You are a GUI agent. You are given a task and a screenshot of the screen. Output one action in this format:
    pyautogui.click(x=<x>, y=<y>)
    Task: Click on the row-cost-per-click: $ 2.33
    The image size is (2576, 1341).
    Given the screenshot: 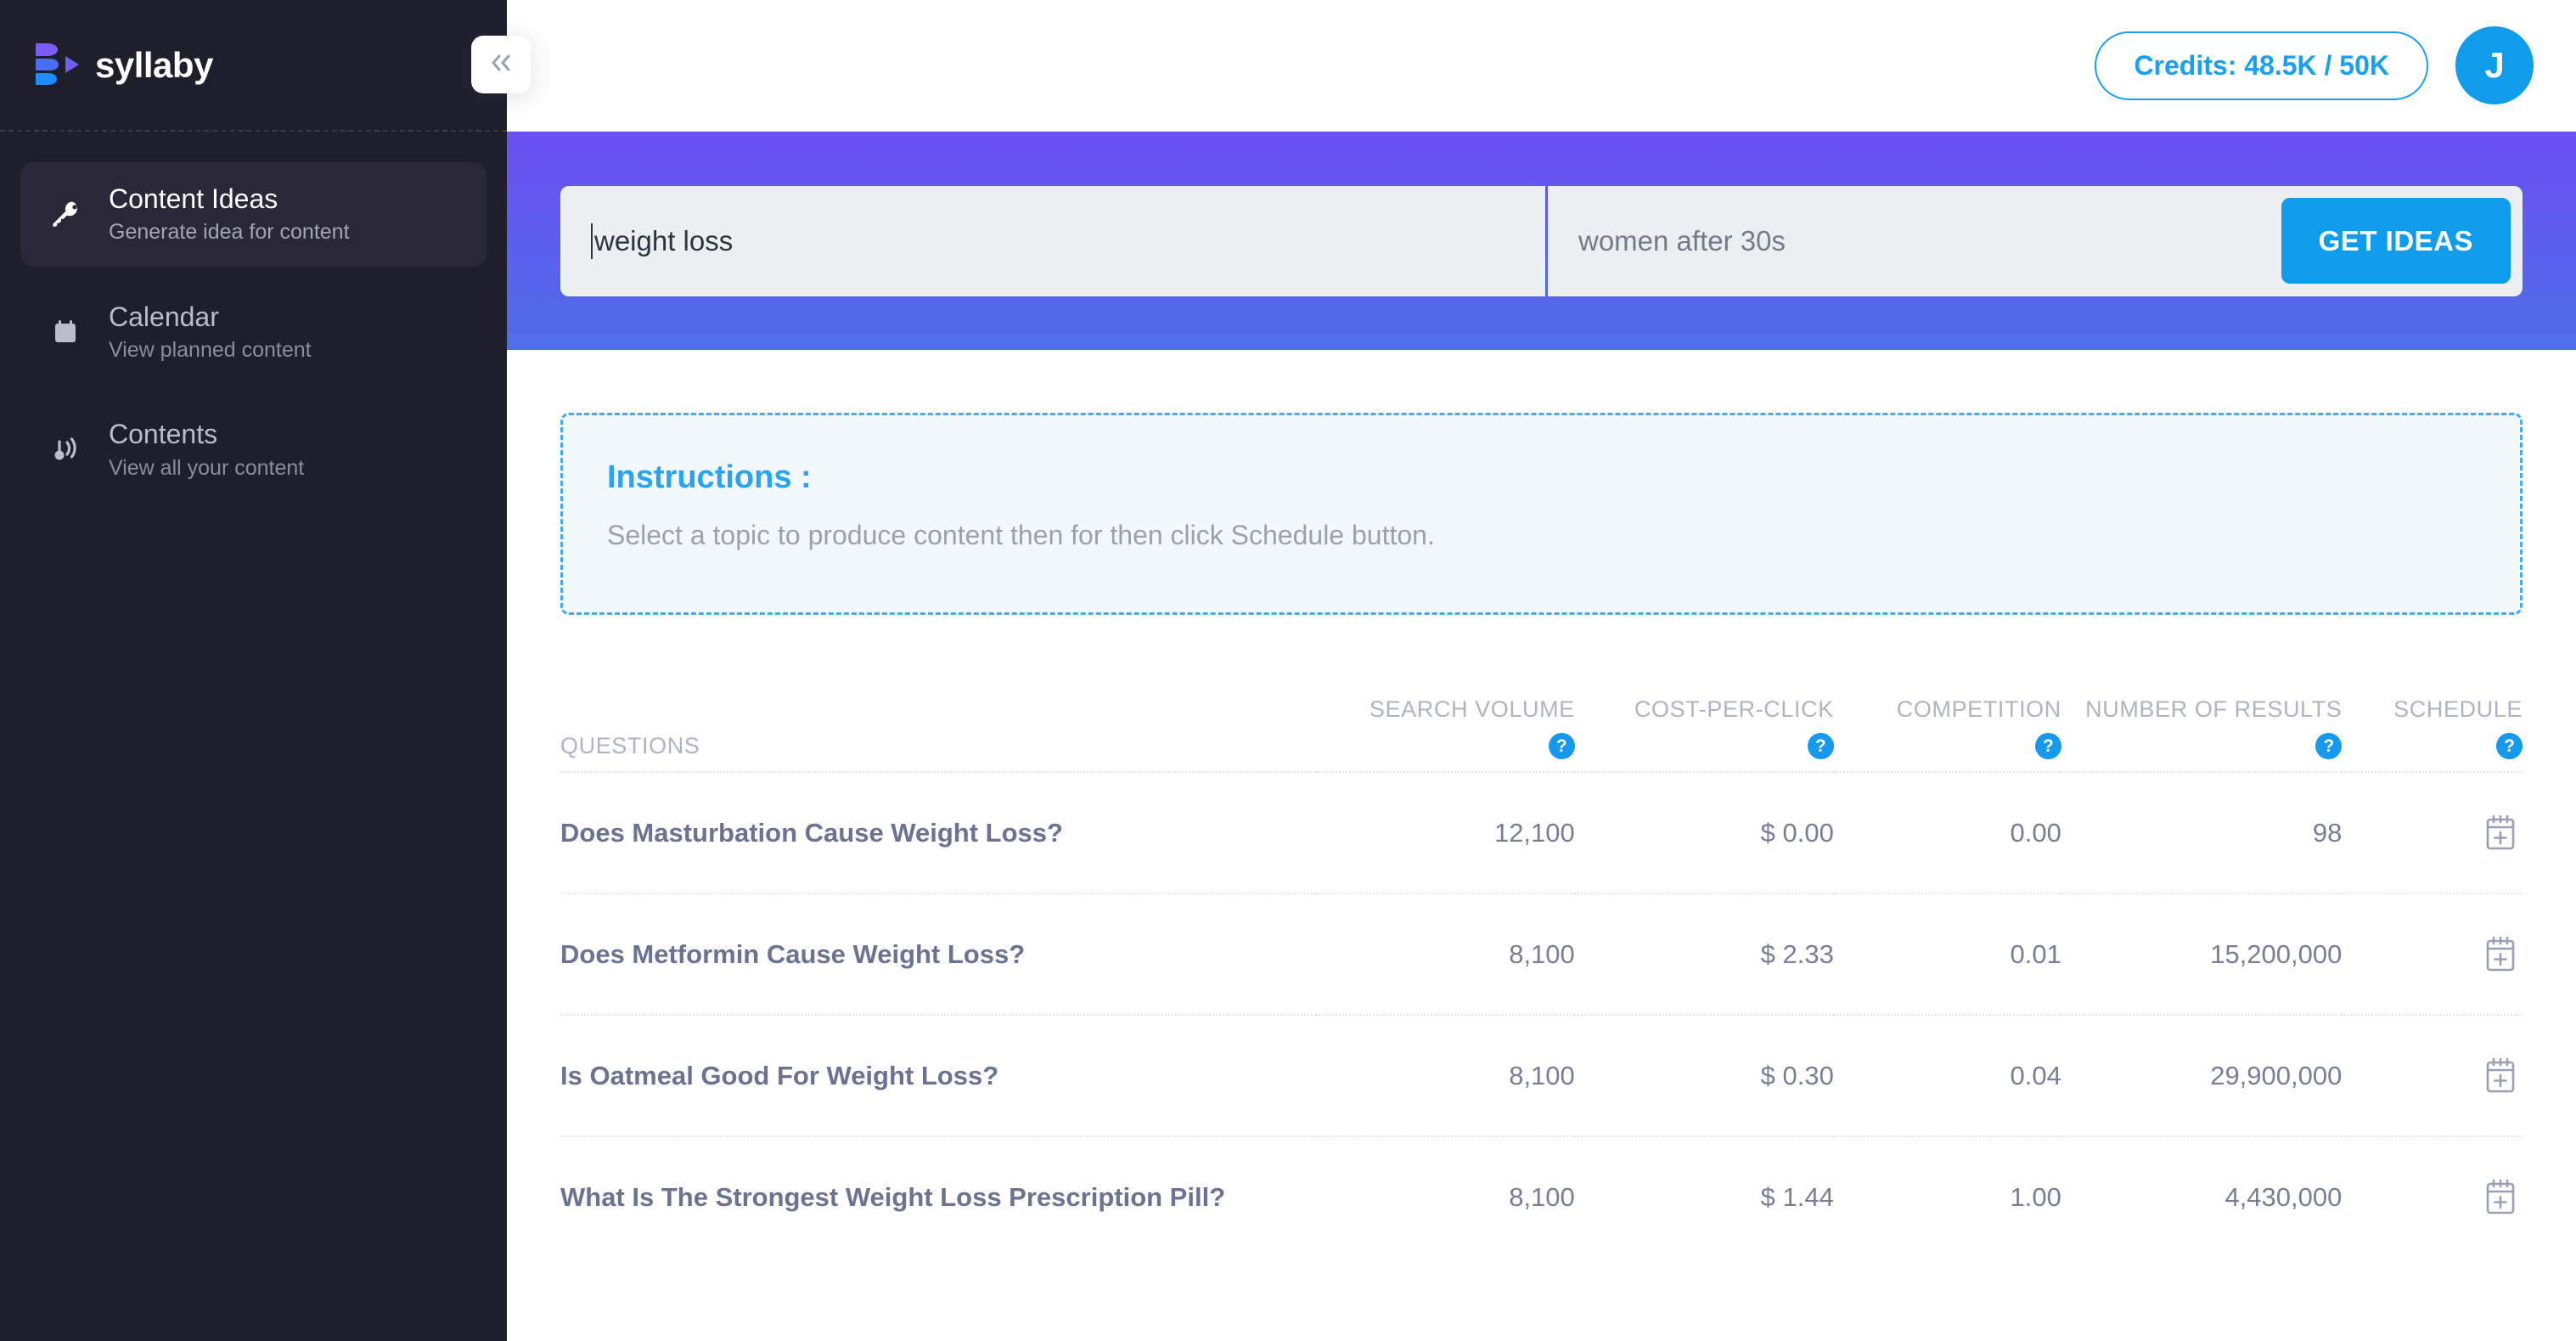 What is the action you would take?
    pyautogui.click(x=1797, y=954)
    